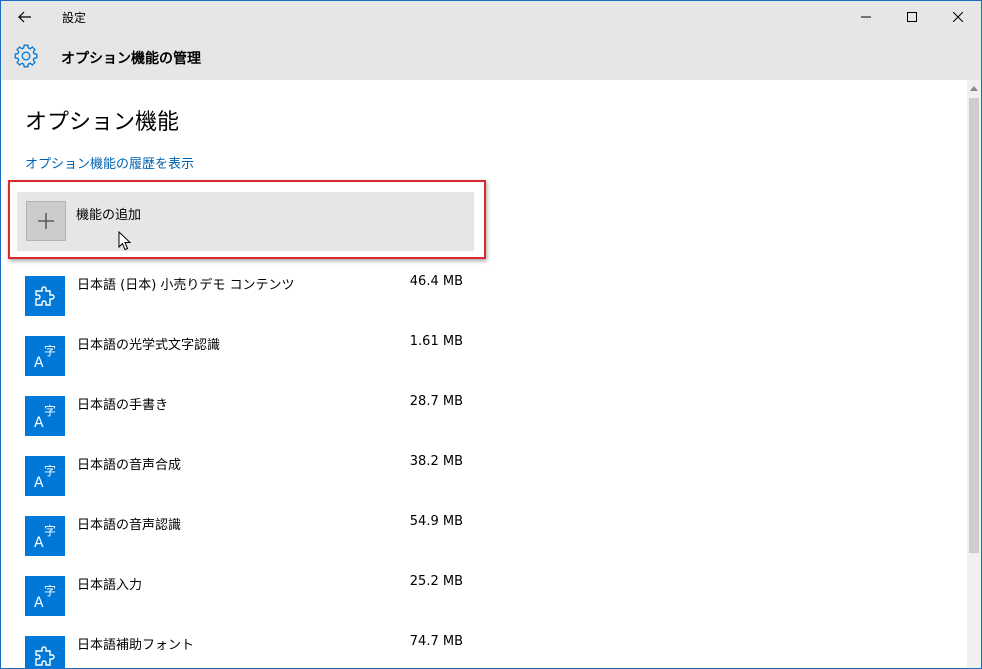  What do you see at coordinates (247, 219) in the screenshot?
I see `highlight-box` at bounding box center [247, 219].